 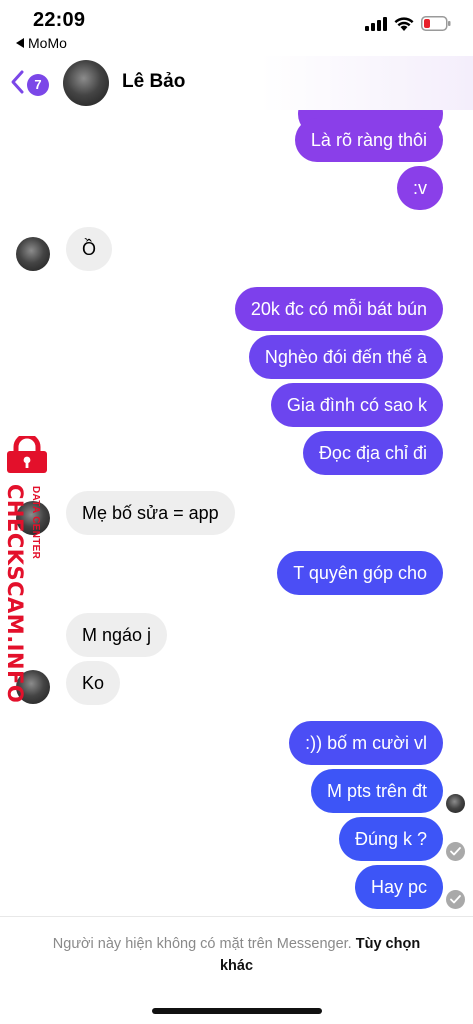 What do you see at coordinates (404, 26) in the screenshot?
I see `wifi-icon` at bounding box center [404, 26].